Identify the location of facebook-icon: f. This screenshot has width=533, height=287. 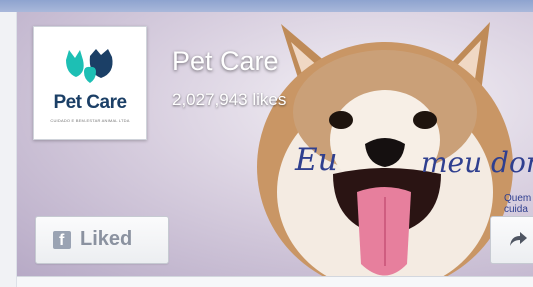
(62, 240).